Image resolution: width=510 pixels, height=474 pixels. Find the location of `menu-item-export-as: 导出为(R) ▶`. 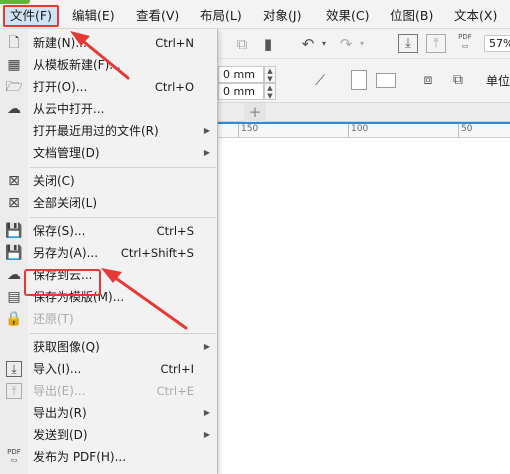

menu-item-export-as: 导出为(R) ▶ is located at coordinates (109, 413).